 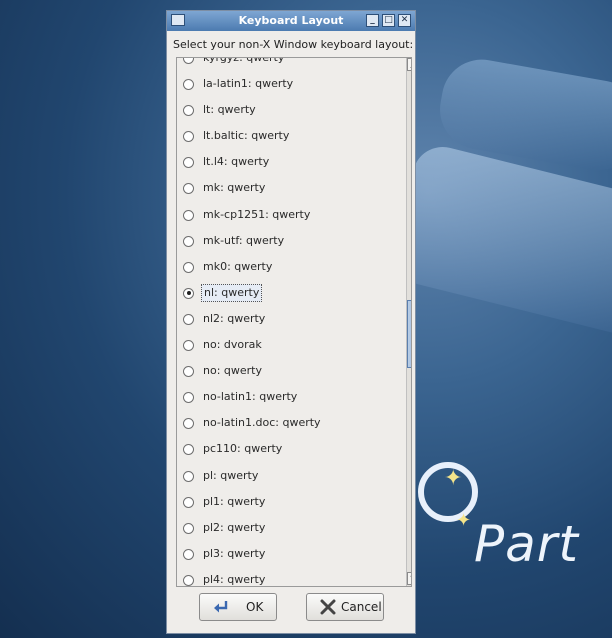 What do you see at coordinates (287, 503) in the screenshot?
I see `layout-list-item: pl1: qwerty` at bounding box center [287, 503].